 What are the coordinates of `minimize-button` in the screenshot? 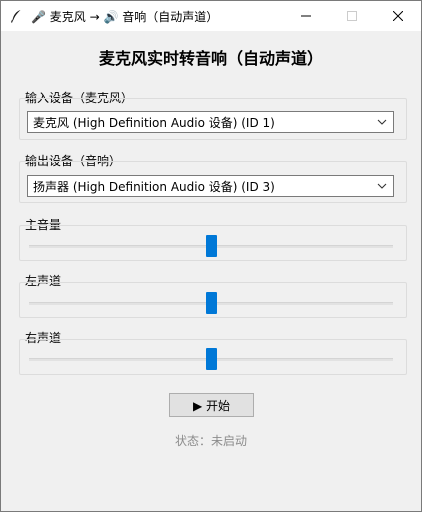 It's located at (306, 16).